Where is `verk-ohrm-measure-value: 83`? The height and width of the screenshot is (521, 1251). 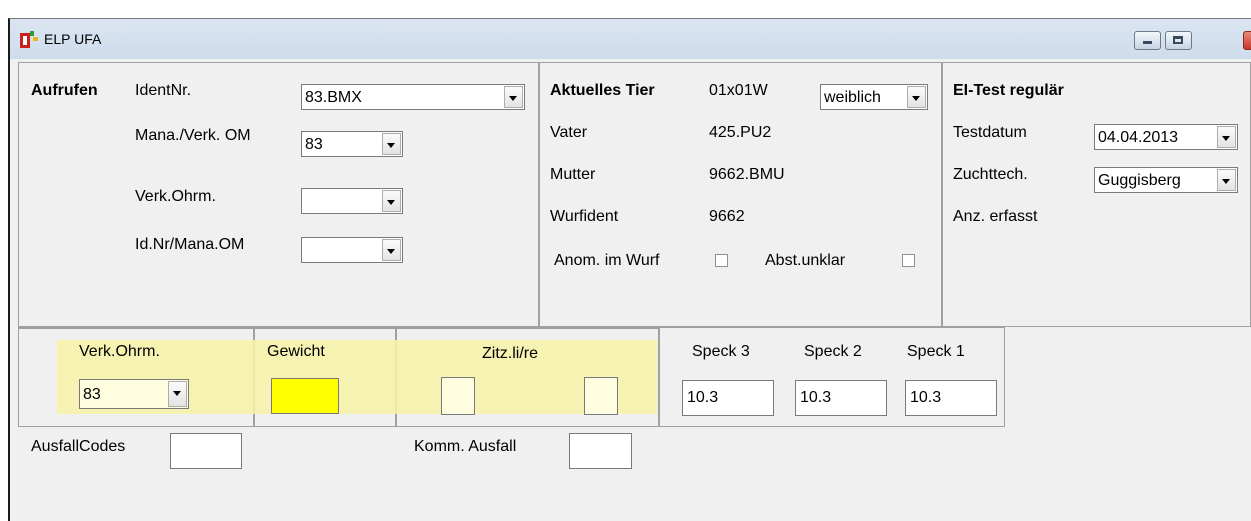
verk-ohrm-measure-value: 83 is located at coordinates (92, 394).